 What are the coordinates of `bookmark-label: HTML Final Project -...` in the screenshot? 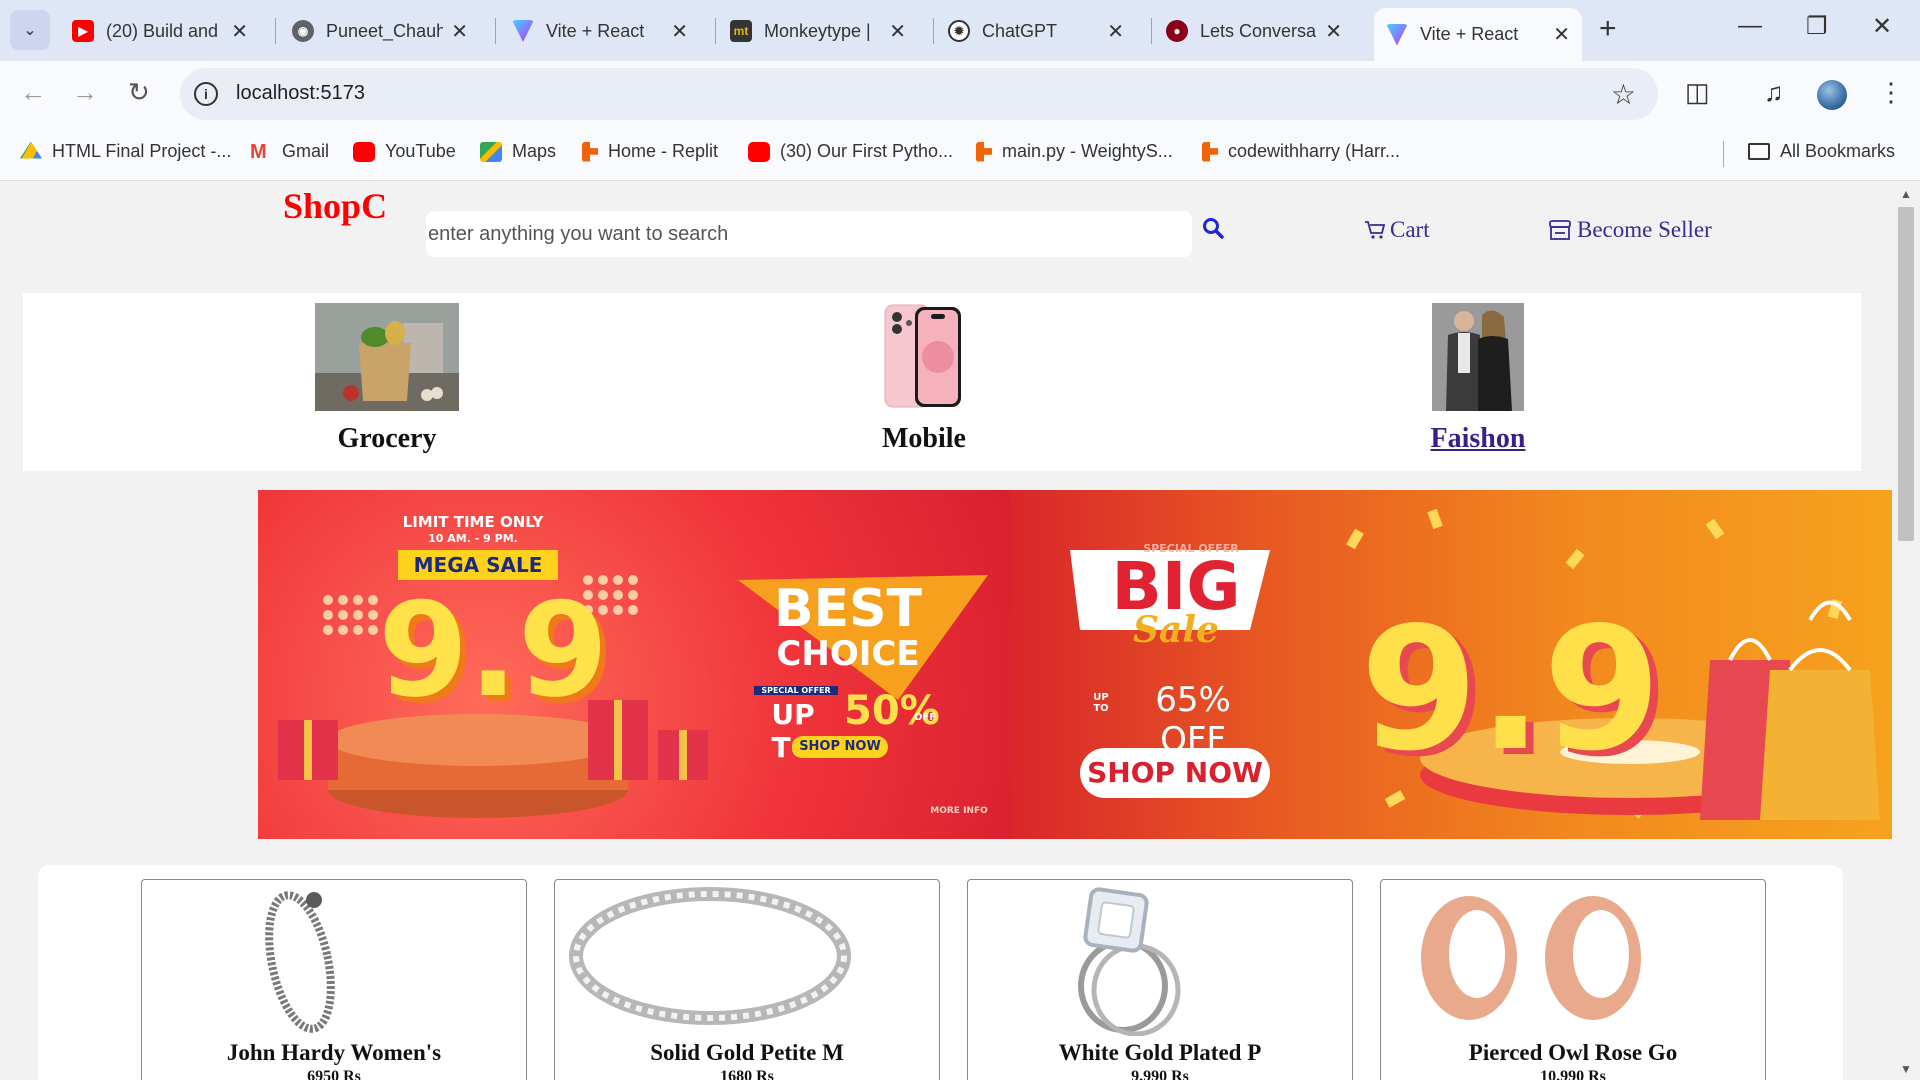 It's located at (142, 151).